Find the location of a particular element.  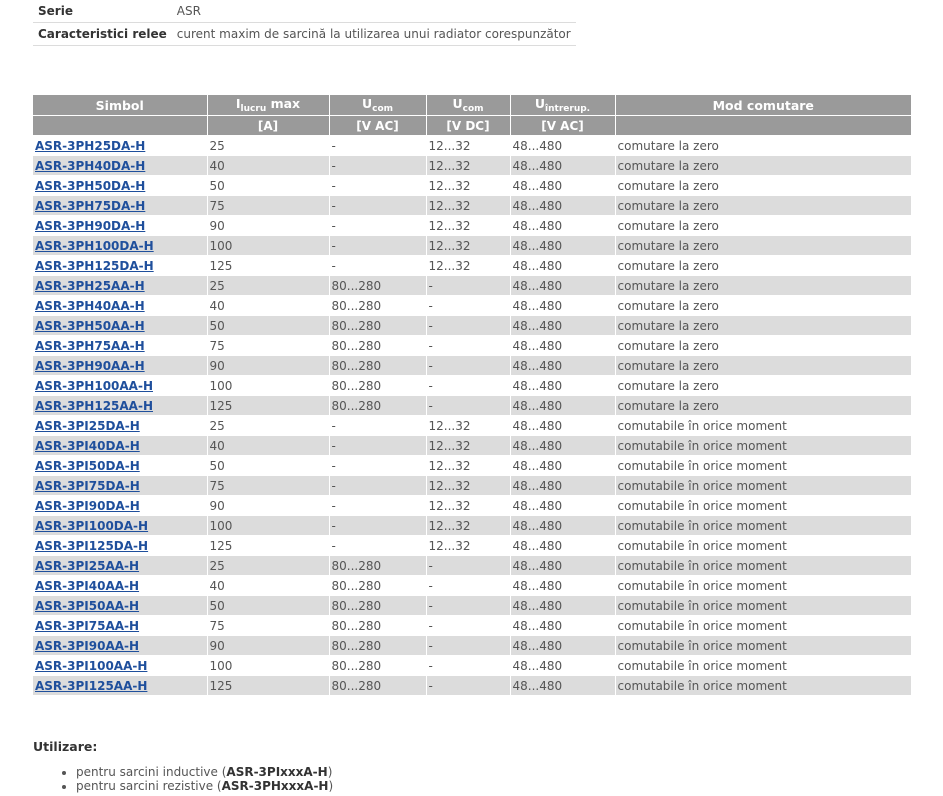

unit-cell is located at coordinates (762, 125).